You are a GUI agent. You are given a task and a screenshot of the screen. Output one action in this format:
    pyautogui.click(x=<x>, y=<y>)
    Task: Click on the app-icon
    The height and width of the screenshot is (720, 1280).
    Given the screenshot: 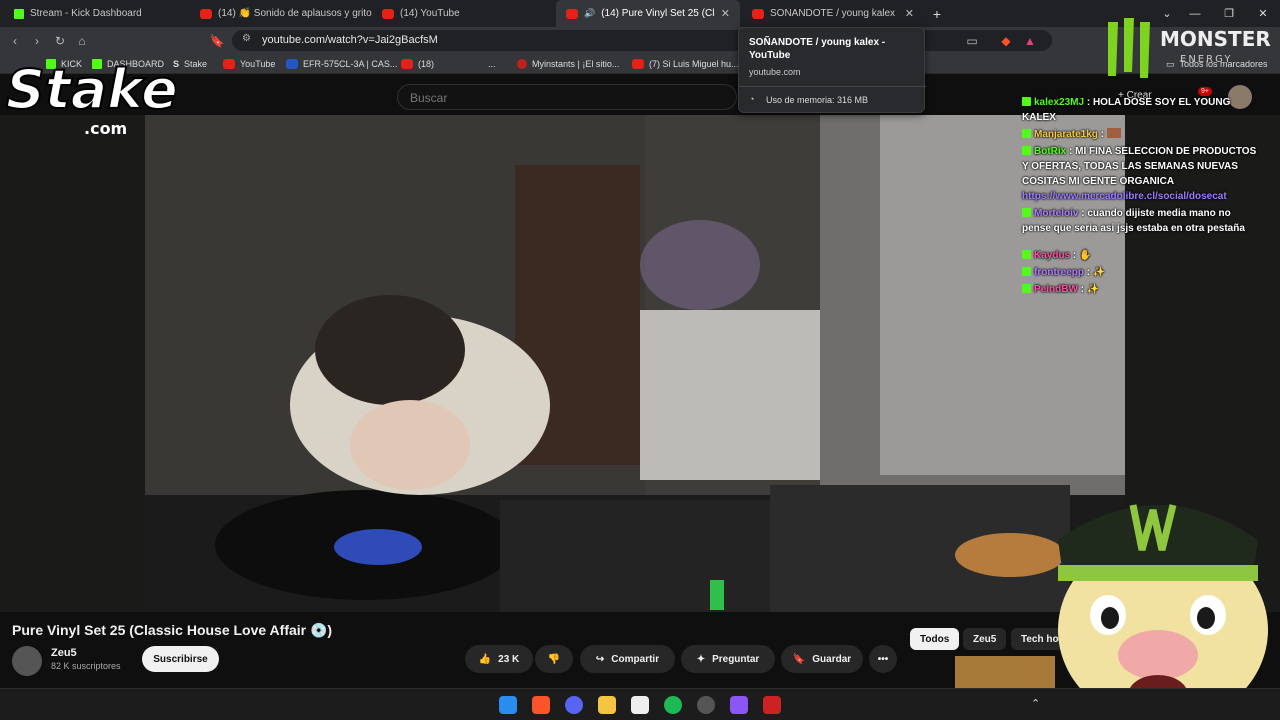 What is the action you would take?
    pyautogui.click(x=772, y=705)
    